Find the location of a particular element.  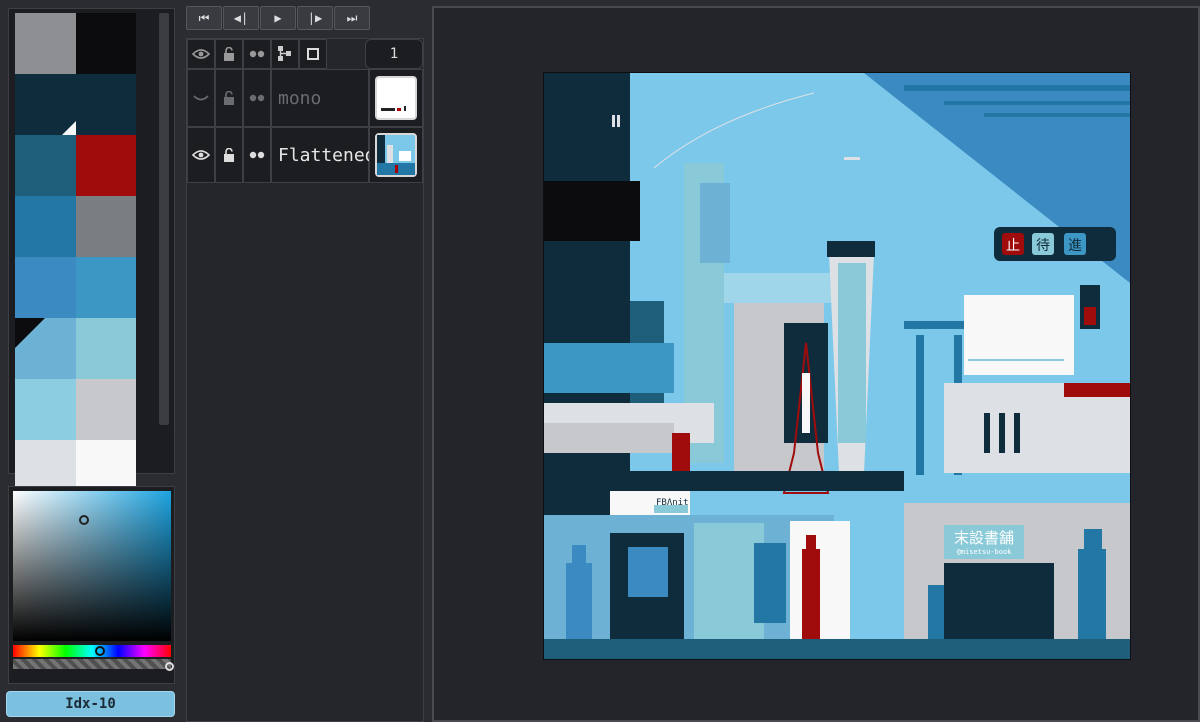

first-frame-button: ⏮ is located at coordinates (204, 18).